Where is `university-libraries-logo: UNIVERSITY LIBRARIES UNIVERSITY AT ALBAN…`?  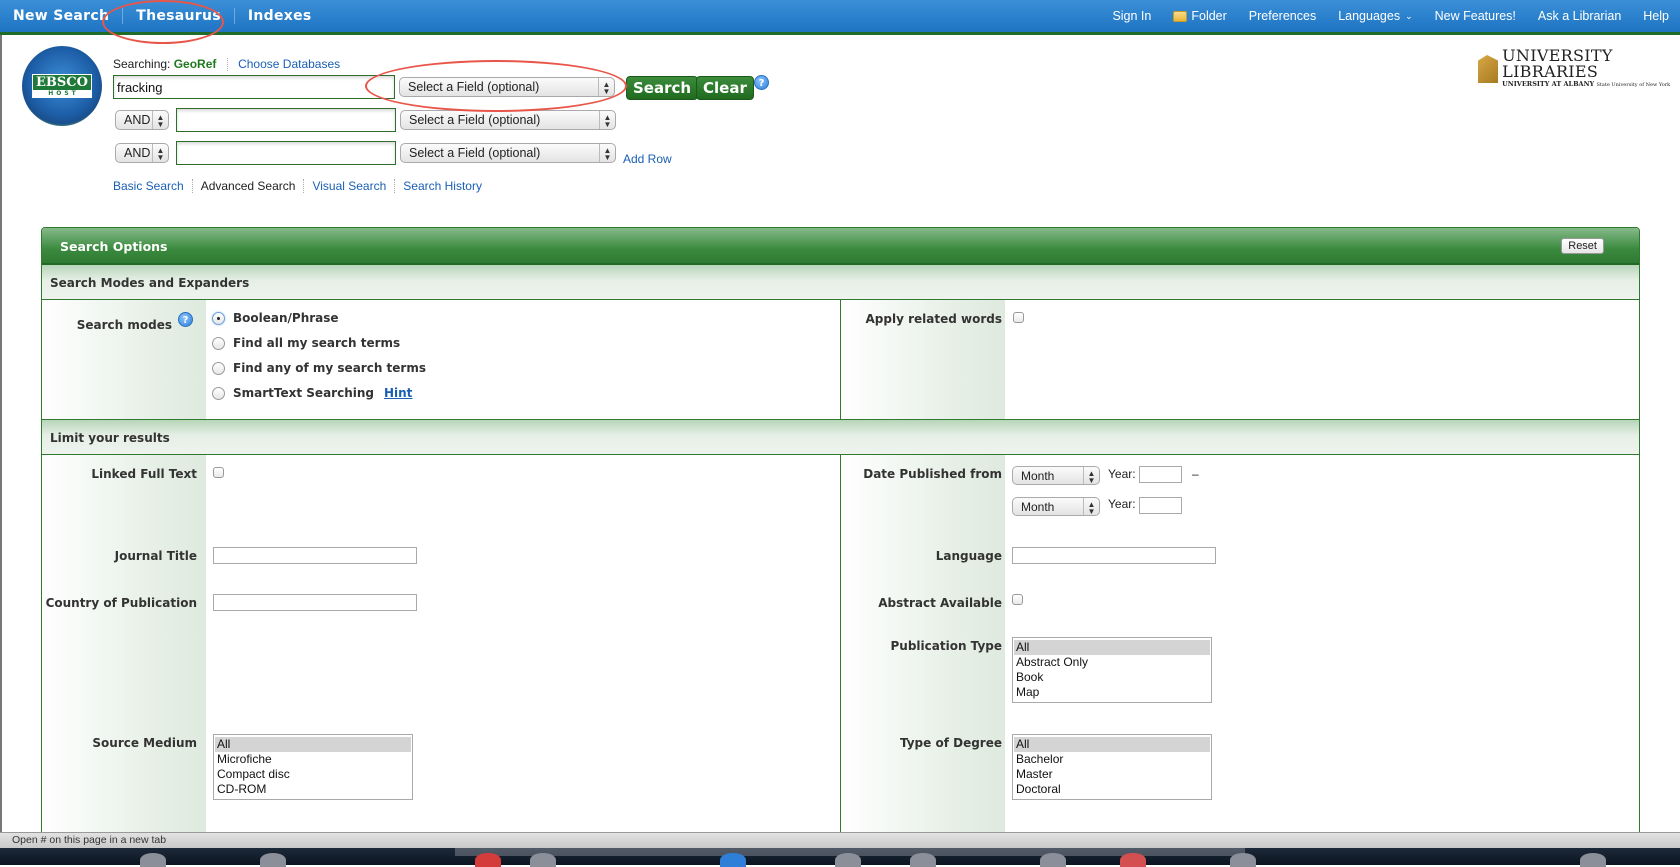 university-libraries-logo: UNIVERSITY LIBRARIES UNIVERSITY AT ALBAN… is located at coordinates (1579, 69).